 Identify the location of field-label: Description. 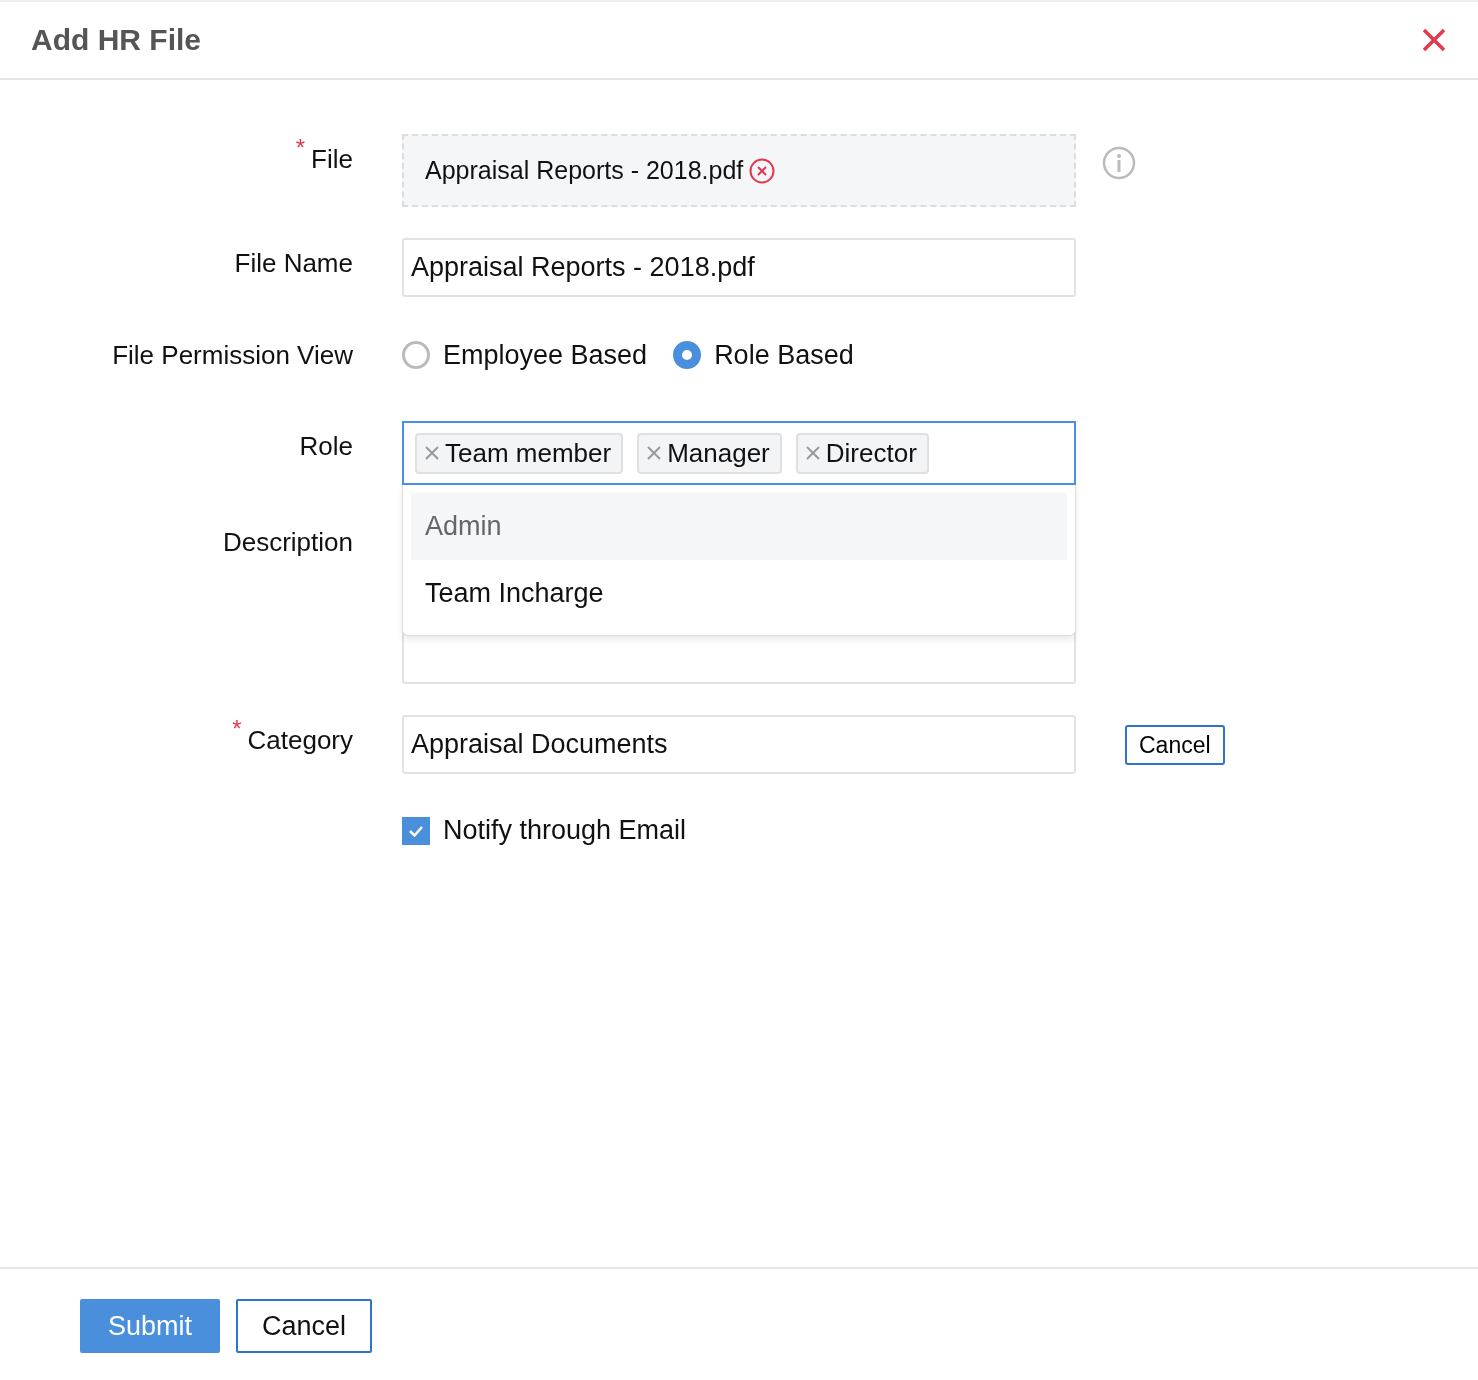
(287, 542).